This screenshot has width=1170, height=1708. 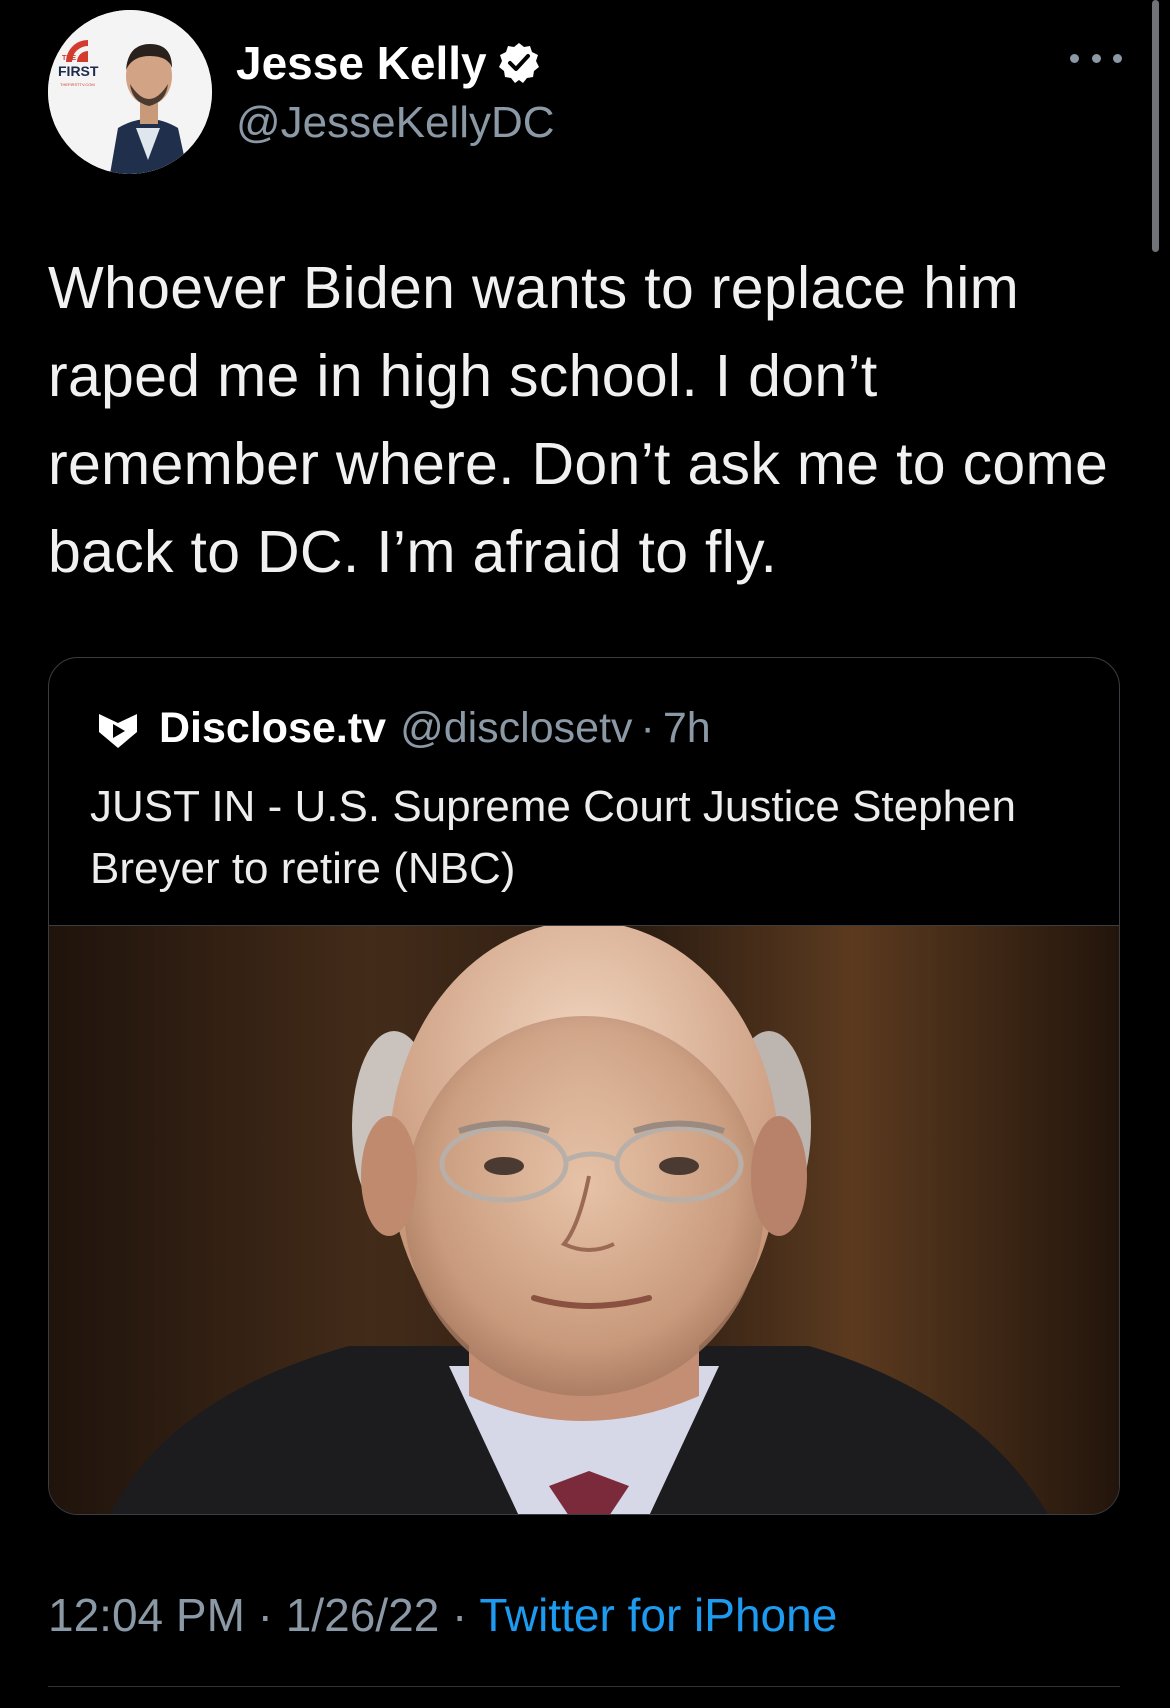 What do you see at coordinates (118, 729) in the screenshot?
I see `disclose-logo-icon` at bounding box center [118, 729].